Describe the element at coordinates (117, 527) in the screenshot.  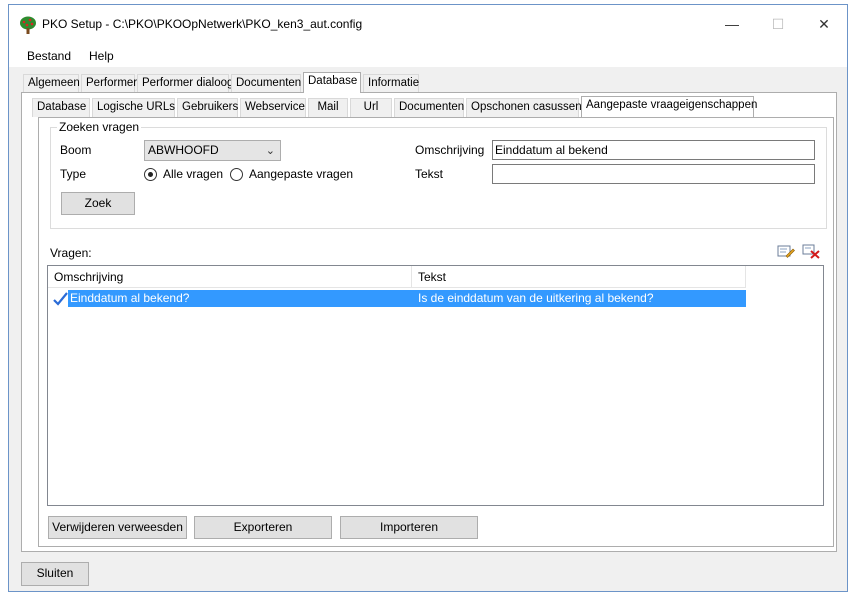
I see `verwijderen-verweesden-button: Verwijderen verweesden` at that location.